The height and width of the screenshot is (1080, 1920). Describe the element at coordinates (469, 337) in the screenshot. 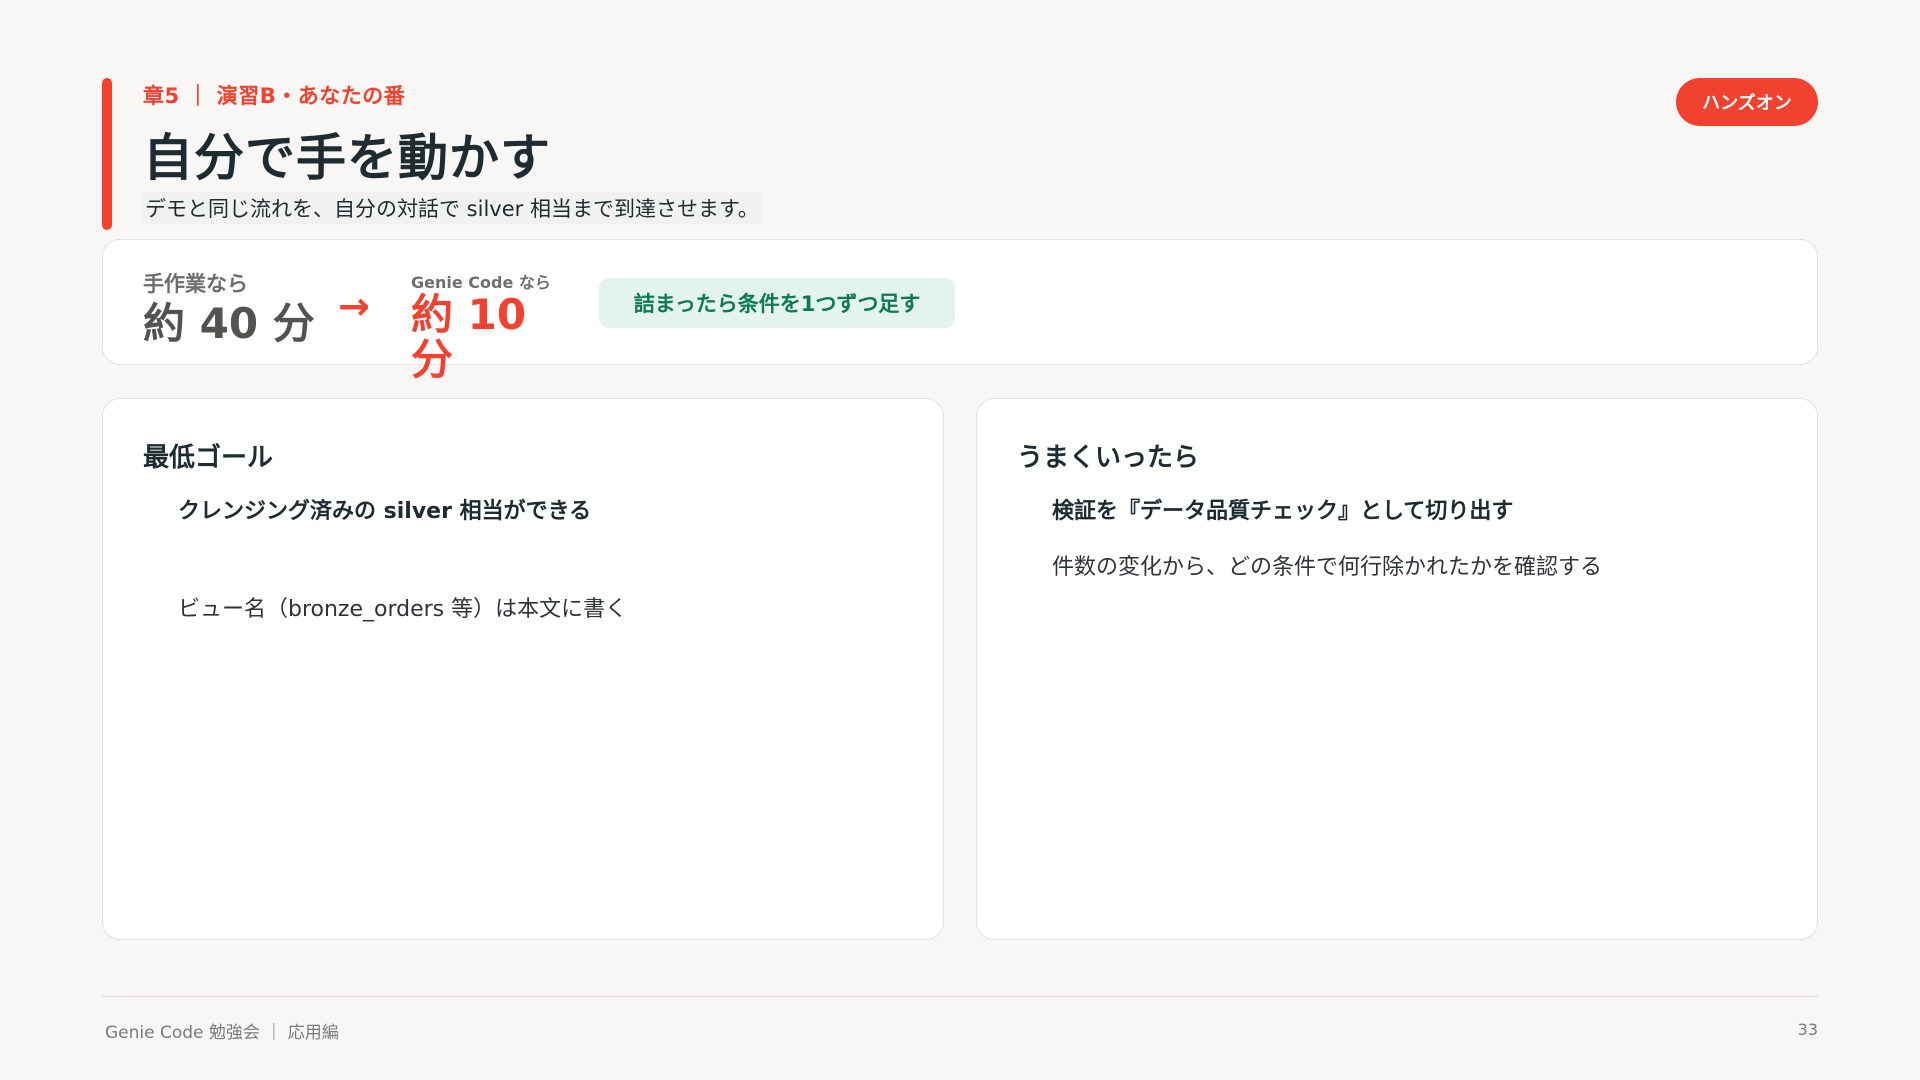

I see `genie-time-value: 約 10 分` at that location.